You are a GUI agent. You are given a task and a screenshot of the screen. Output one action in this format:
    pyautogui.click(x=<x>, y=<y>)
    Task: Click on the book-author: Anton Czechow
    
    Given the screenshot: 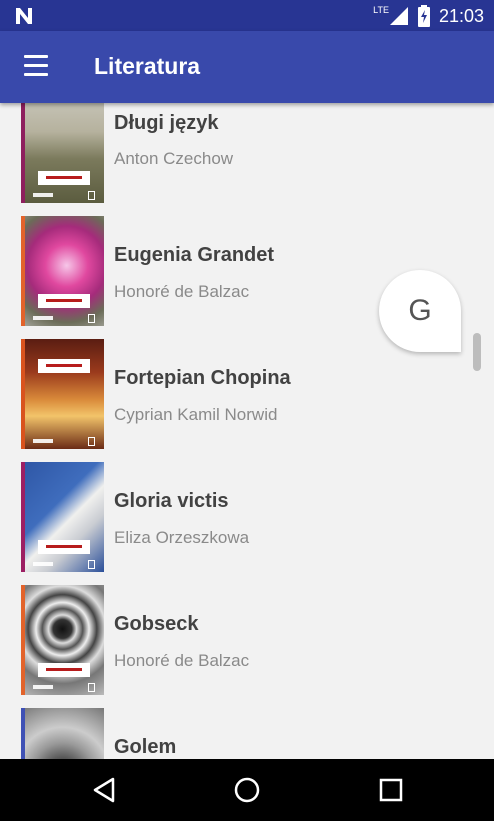 What is the action you would take?
    pyautogui.click(x=174, y=158)
    